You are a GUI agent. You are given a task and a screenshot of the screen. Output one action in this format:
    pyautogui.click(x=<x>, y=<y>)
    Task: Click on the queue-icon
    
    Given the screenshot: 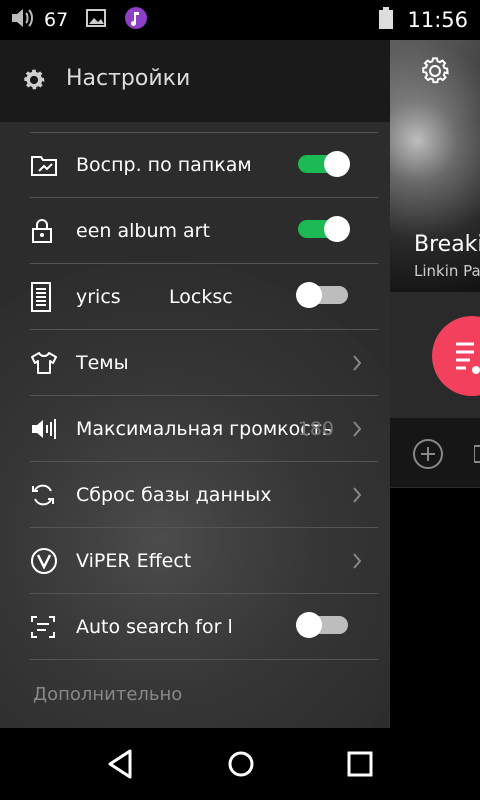 What is the action you would take?
    pyautogui.click(x=476, y=456)
    